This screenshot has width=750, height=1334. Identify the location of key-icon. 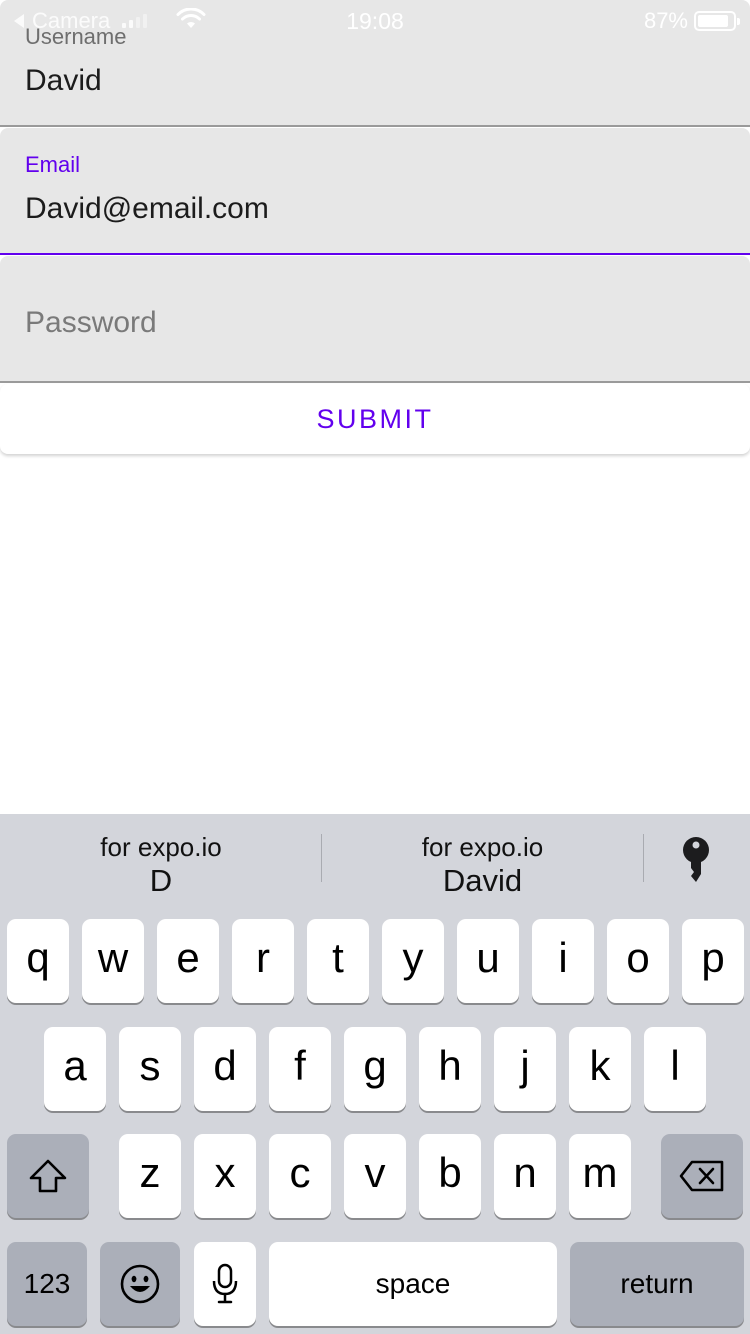
(696, 861).